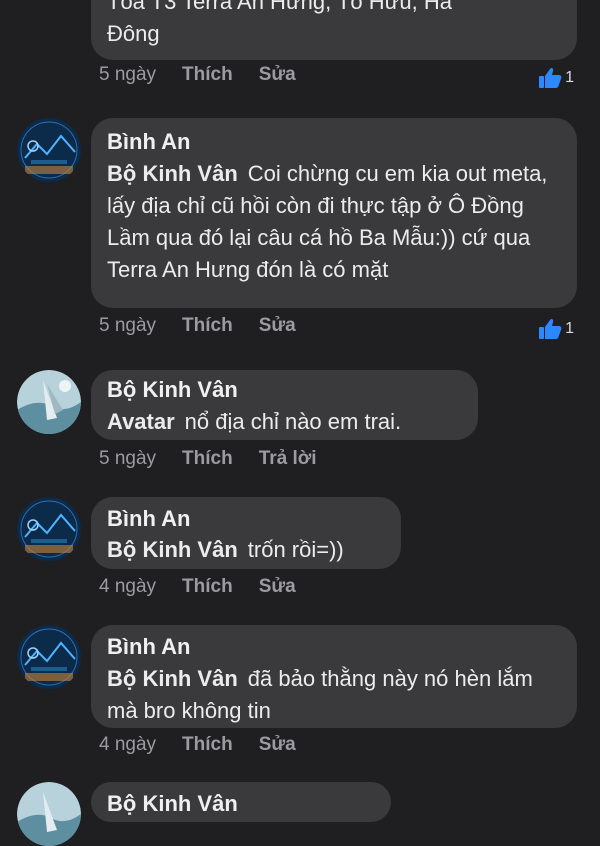 The image size is (600, 846). I want to click on comment-body: Bộ Kinh Vân trốn rồi=)), so click(252, 550).